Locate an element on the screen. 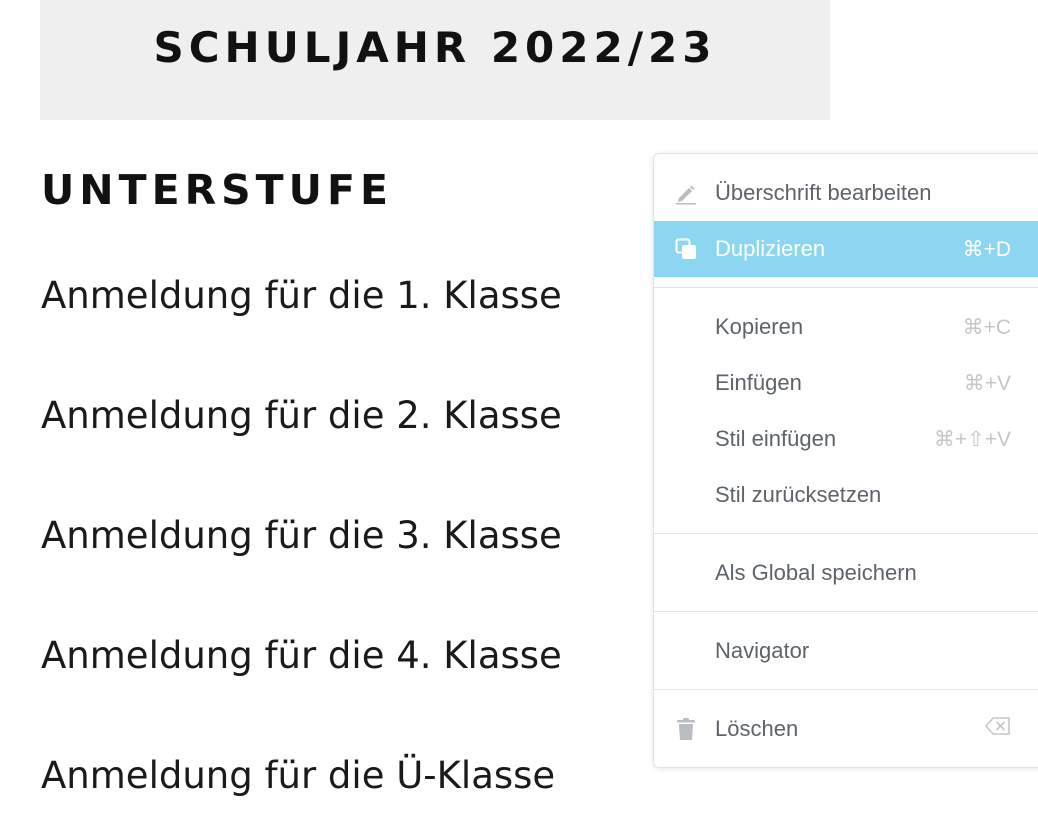  menu-item-shortcut: ⌘+C is located at coordinates (986, 327).